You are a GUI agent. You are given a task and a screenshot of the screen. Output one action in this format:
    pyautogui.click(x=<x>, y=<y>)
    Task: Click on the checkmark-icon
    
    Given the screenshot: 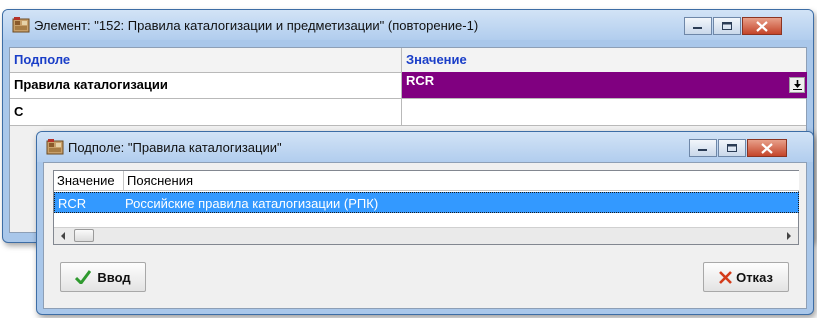 What is the action you would take?
    pyautogui.click(x=83, y=277)
    